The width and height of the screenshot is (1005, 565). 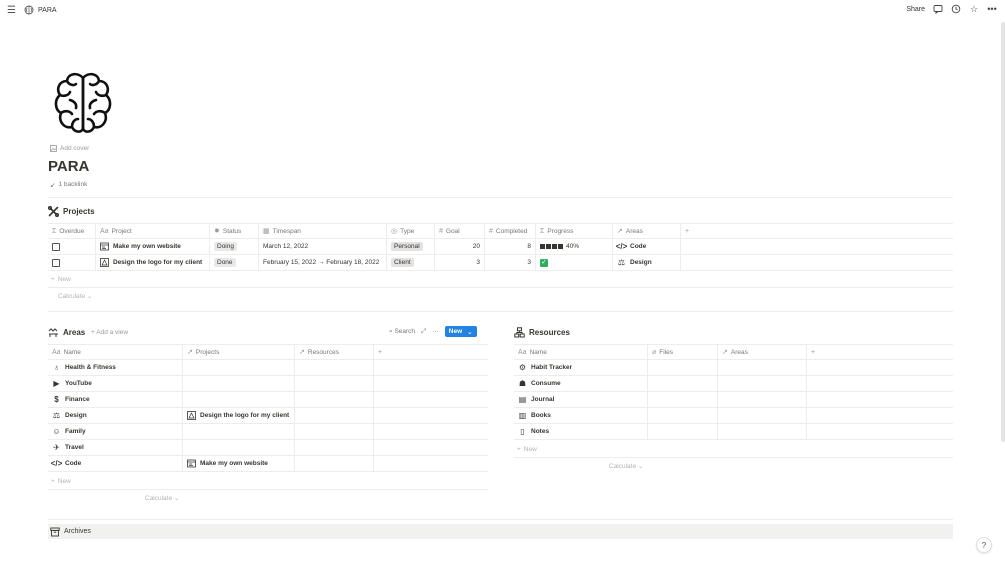 I want to click on name-cell: ⚖ Design, so click(x=115, y=415).